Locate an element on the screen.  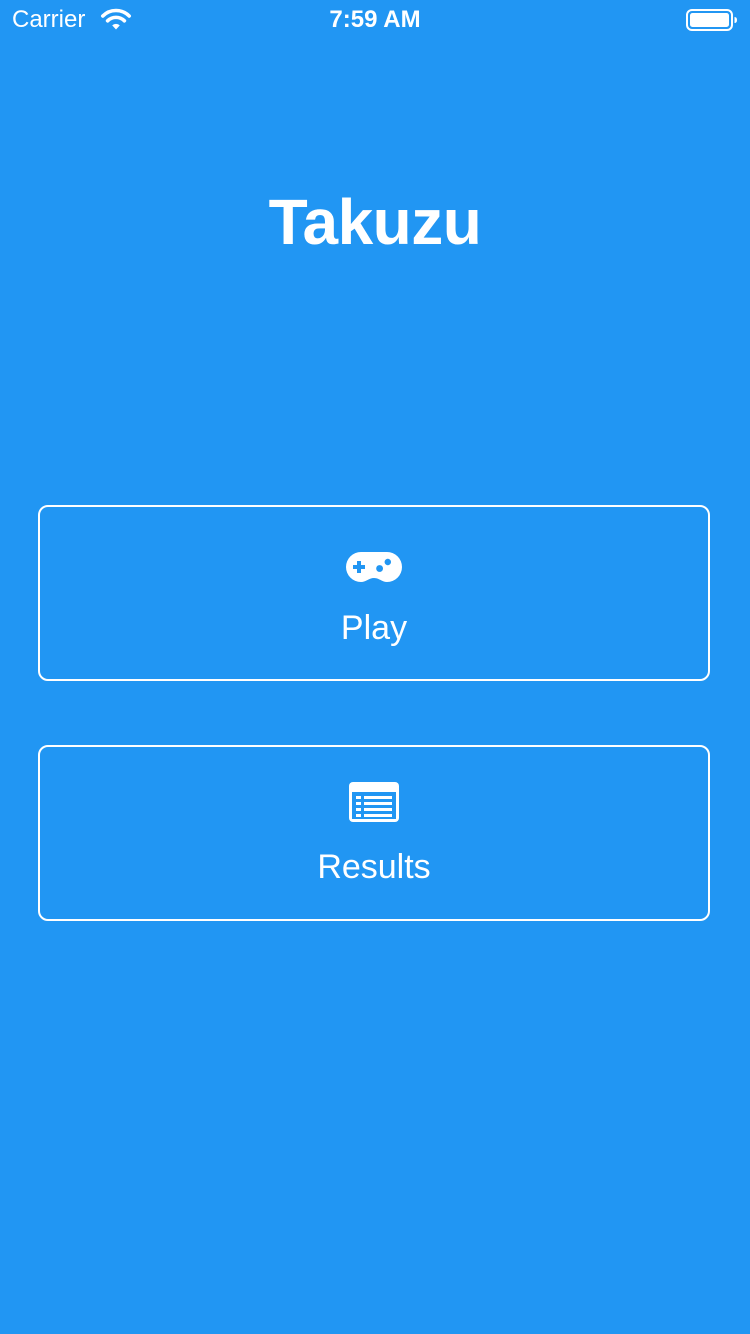
list-icon is located at coordinates (374, 802).